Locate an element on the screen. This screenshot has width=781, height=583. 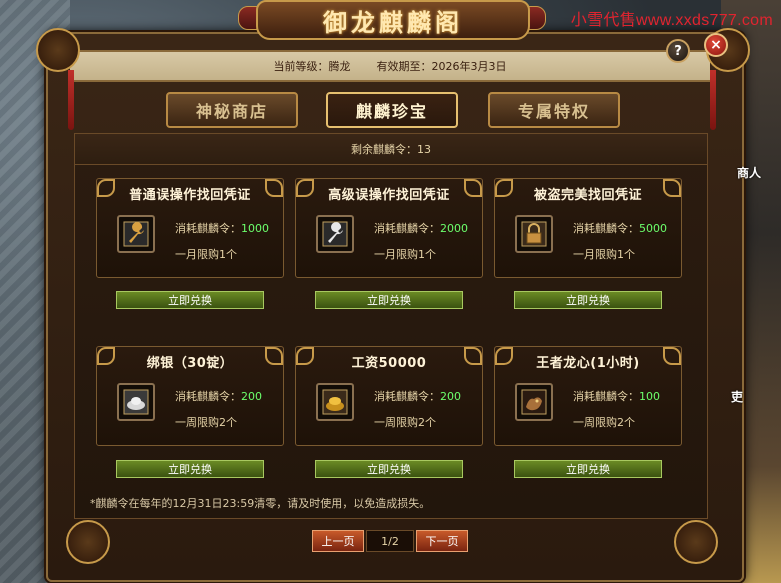
tab-label: 麒麟珍宝 is located at coordinates (391, 111).